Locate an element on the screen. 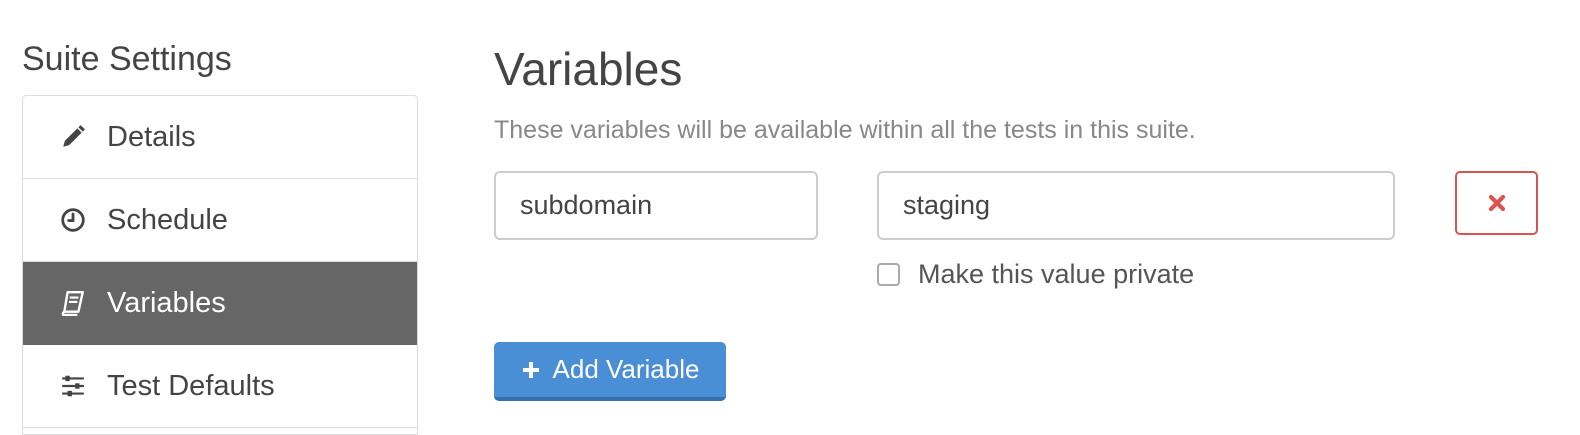 The image size is (1580, 435). private-checkbox-label: Make this value private is located at coordinates (1056, 274).